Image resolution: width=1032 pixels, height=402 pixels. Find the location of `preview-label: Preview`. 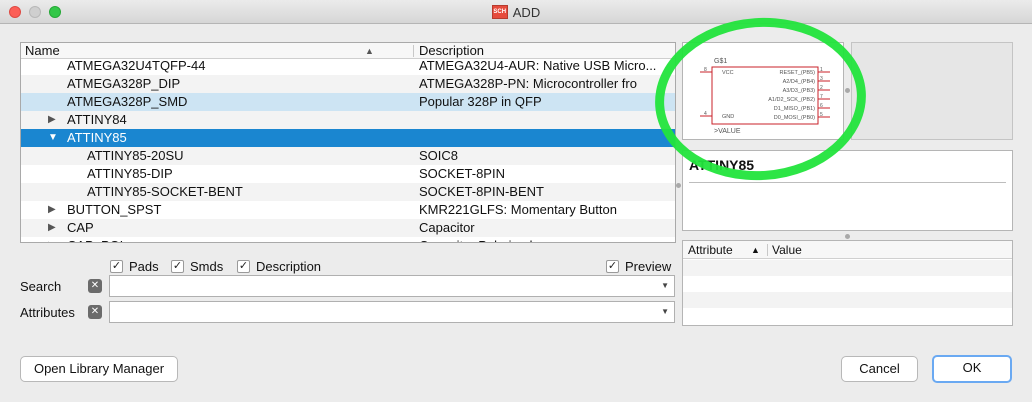

preview-label: Preview is located at coordinates (648, 266).